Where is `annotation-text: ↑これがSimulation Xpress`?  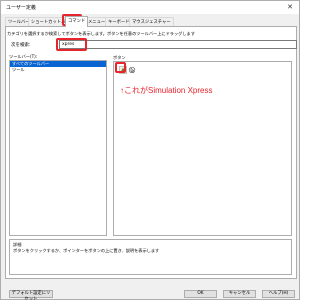
annotation-text: ↑これがSimulation Xpress is located at coordinates (166, 90).